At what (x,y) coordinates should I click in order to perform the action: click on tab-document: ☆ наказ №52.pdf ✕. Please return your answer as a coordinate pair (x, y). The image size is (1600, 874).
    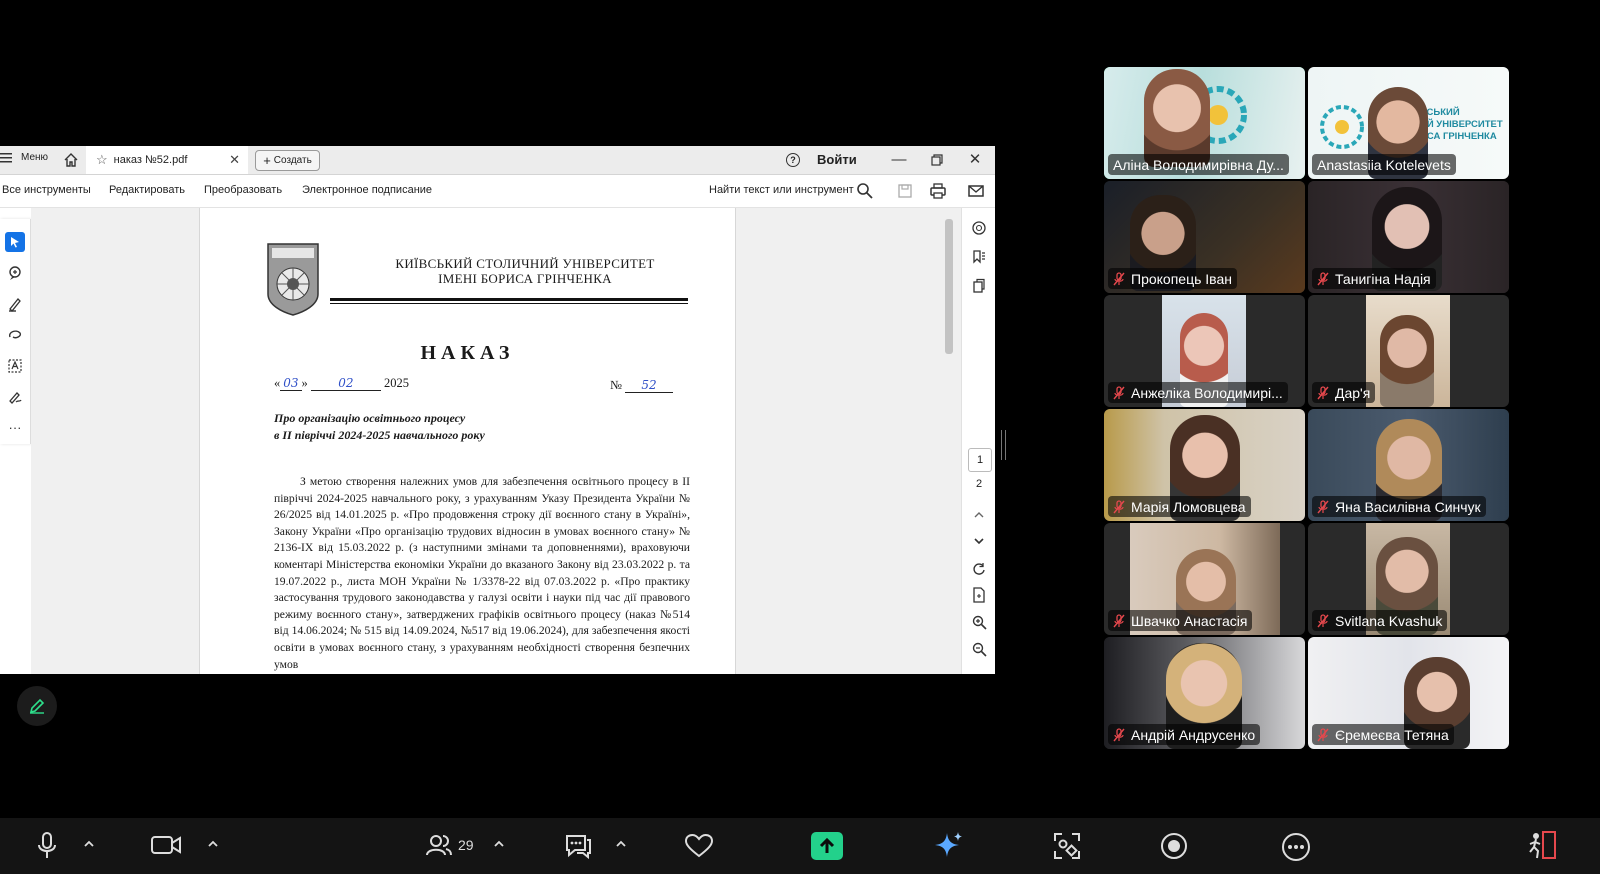
    Looking at the image, I should click on (167, 160).